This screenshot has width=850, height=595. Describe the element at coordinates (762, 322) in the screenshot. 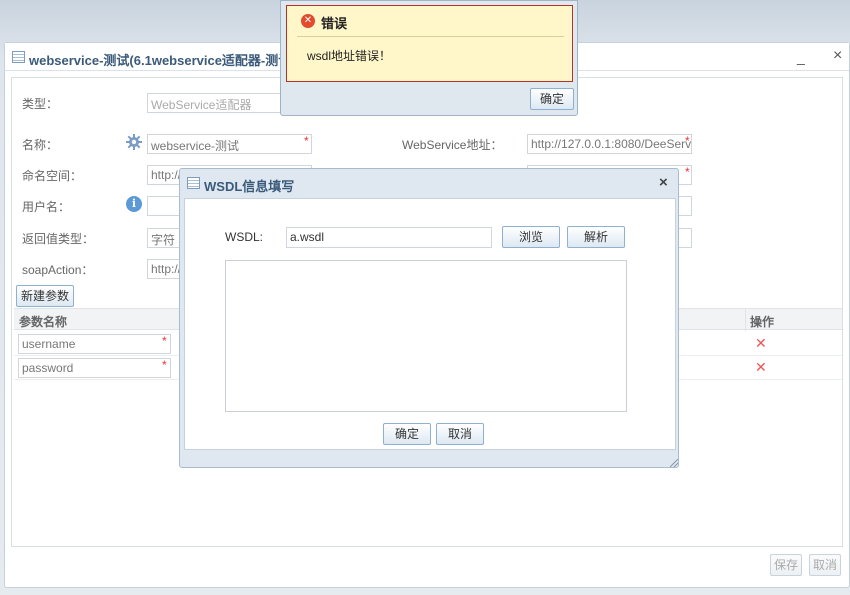

I see `operation-column-header: 操作` at that location.